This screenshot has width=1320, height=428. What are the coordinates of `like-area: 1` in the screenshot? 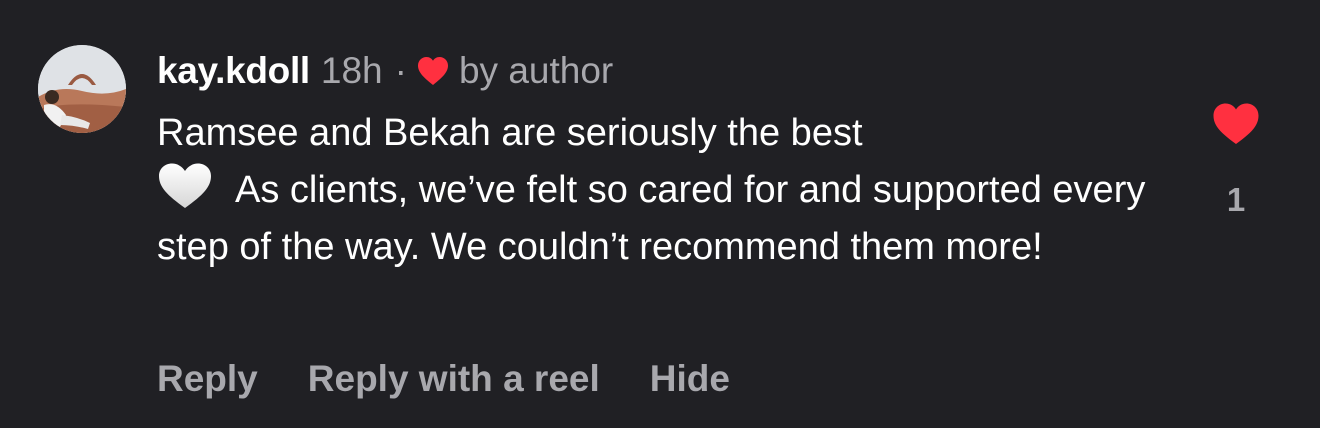 It's located at (1236, 161).